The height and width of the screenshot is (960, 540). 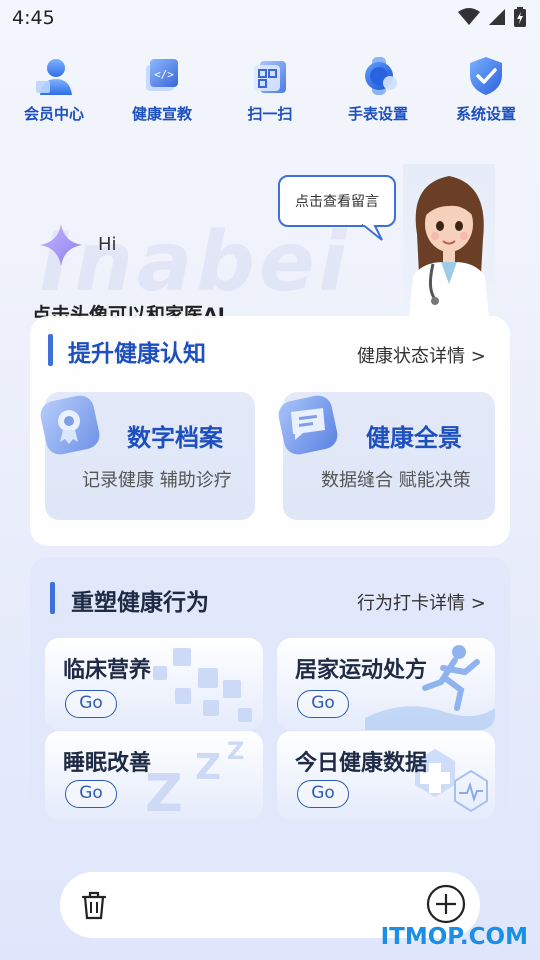 What do you see at coordinates (449, 247) in the screenshot?
I see `doctor-illustration` at bounding box center [449, 247].